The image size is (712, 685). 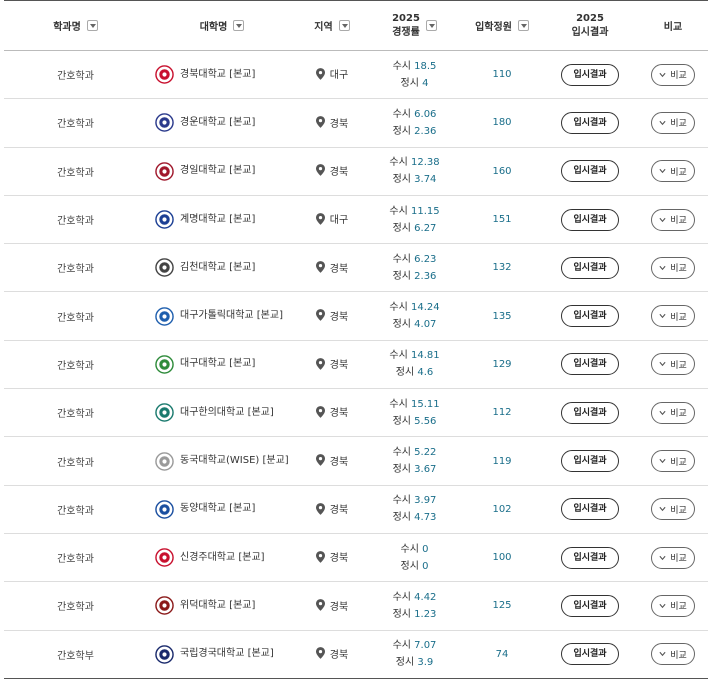 What do you see at coordinates (502, 558) in the screenshot?
I see `quota-value: 100` at bounding box center [502, 558].